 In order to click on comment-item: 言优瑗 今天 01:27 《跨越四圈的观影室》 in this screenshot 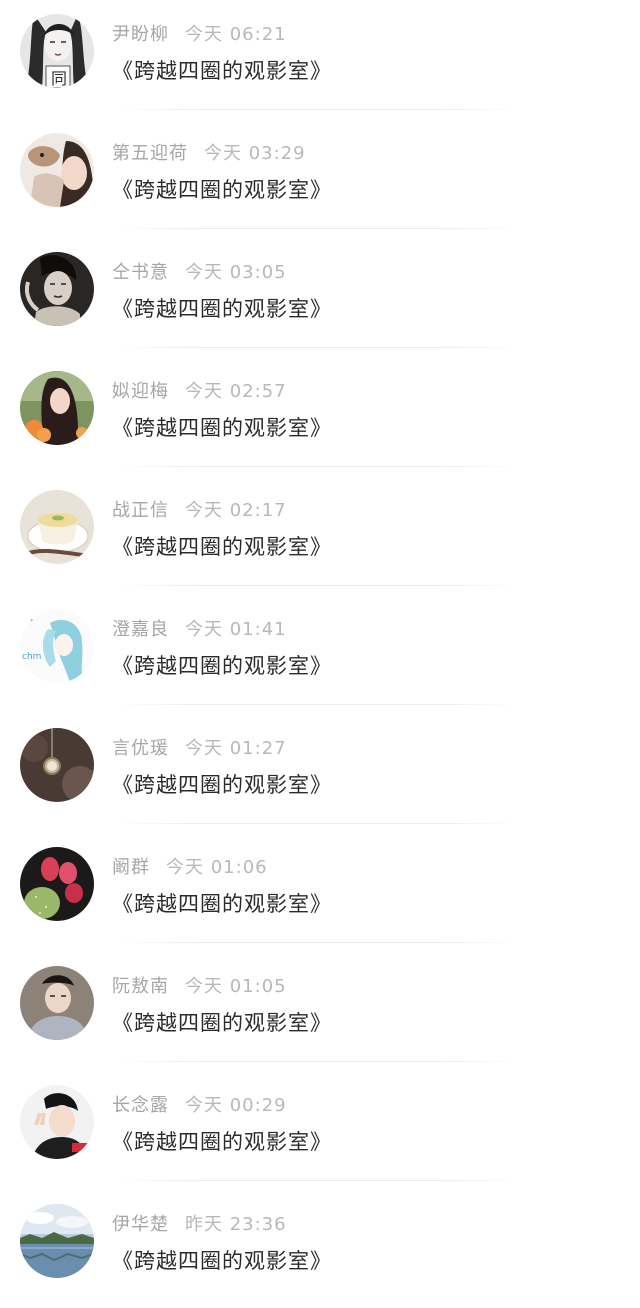, I will do `click(320, 773)`.